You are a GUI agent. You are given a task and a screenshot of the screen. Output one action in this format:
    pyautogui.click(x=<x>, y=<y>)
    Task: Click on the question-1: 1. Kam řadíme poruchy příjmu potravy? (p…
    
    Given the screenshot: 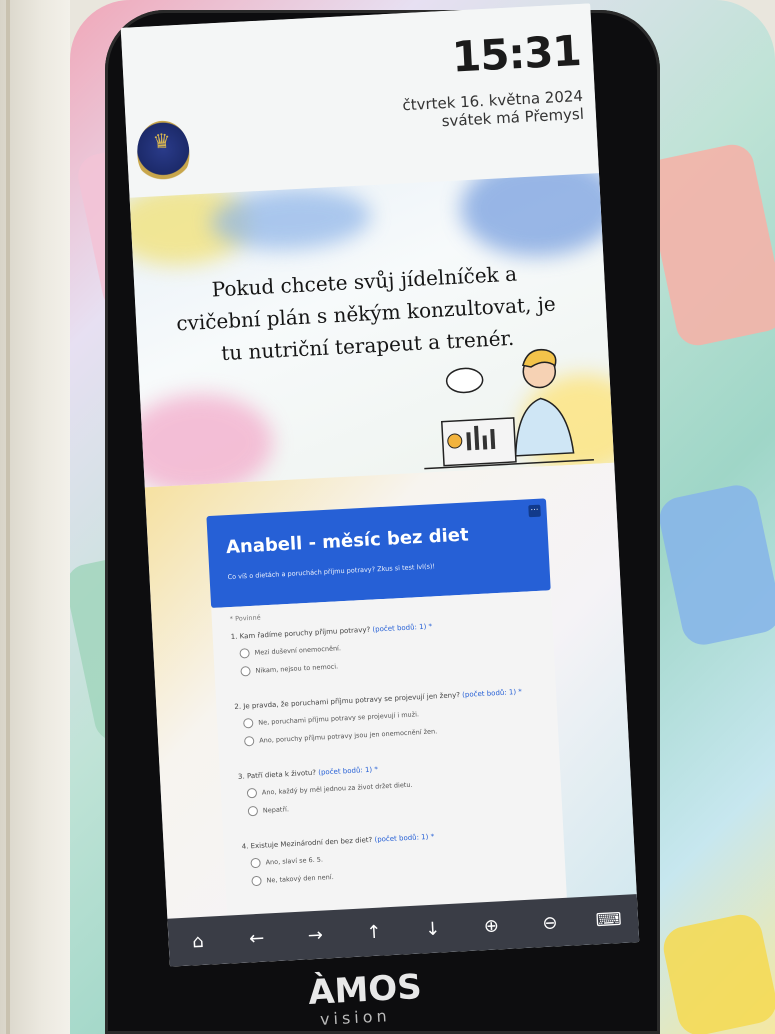 What is the action you would take?
    pyautogui.click(x=332, y=631)
    